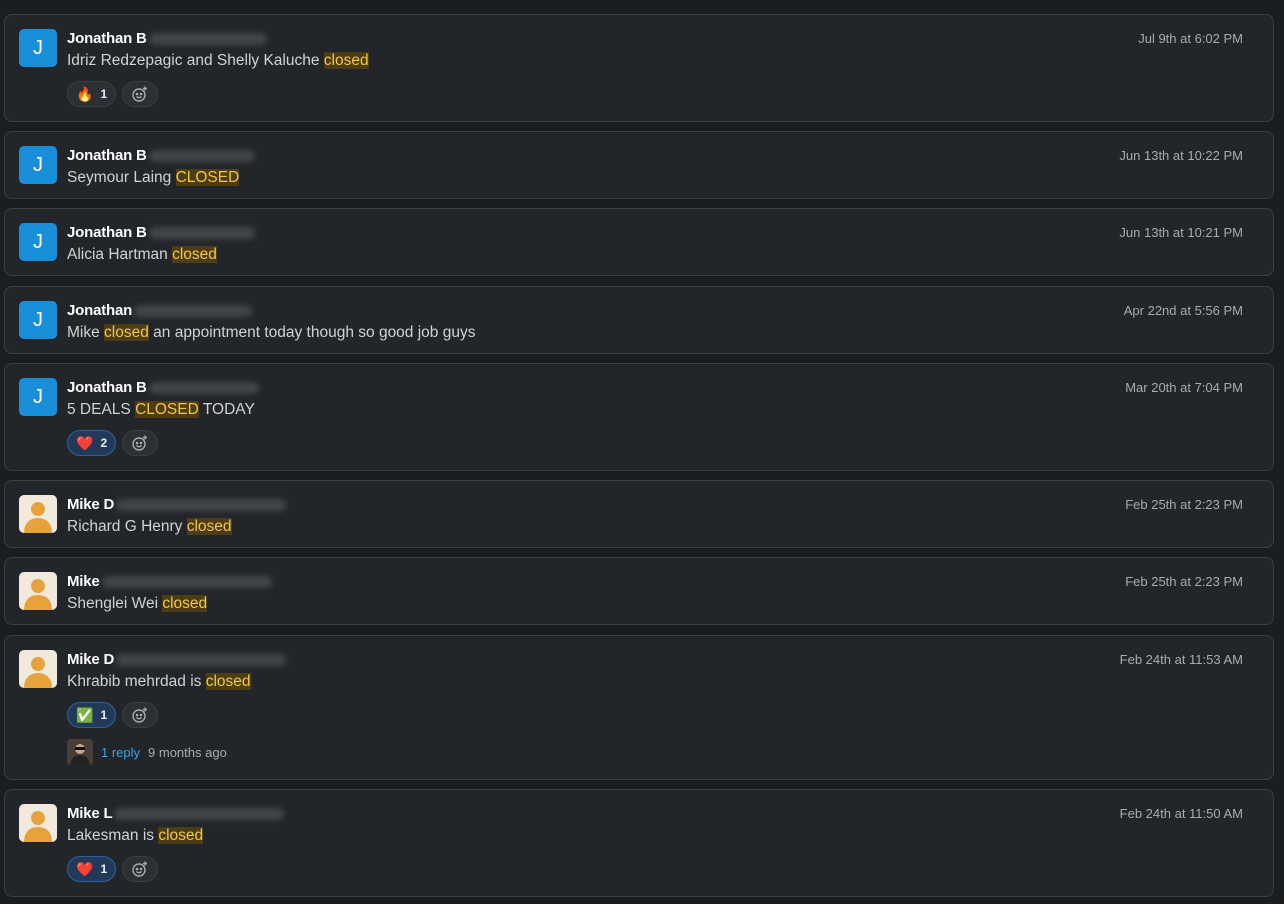 This screenshot has height=904, width=1284. What do you see at coordinates (120, 752) in the screenshot?
I see `reply-count-link: 1 reply` at bounding box center [120, 752].